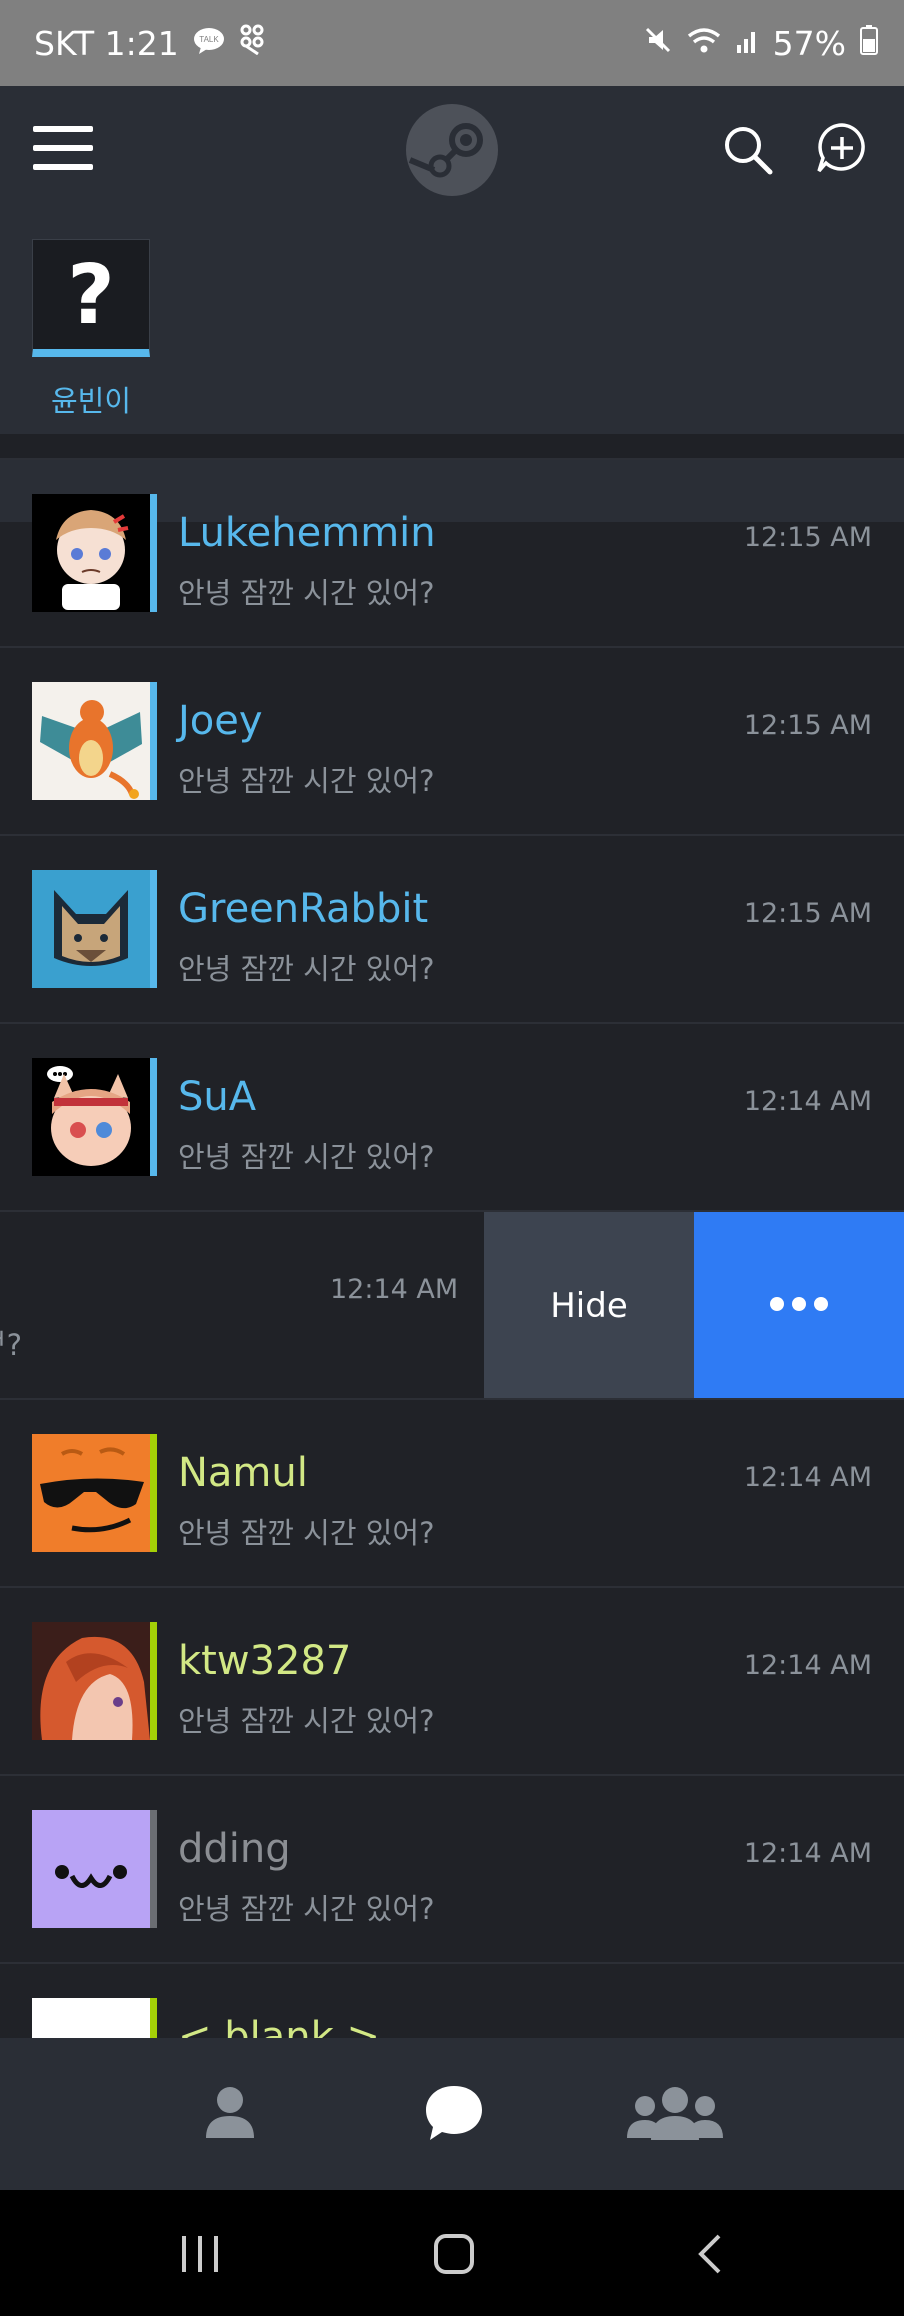 Image resolution: width=904 pixels, height=2316 pixels. I want to click on chat-row-joey: Joey 안녕 잠깐 시간 있어? 12:15 AM, so click(452, 740).